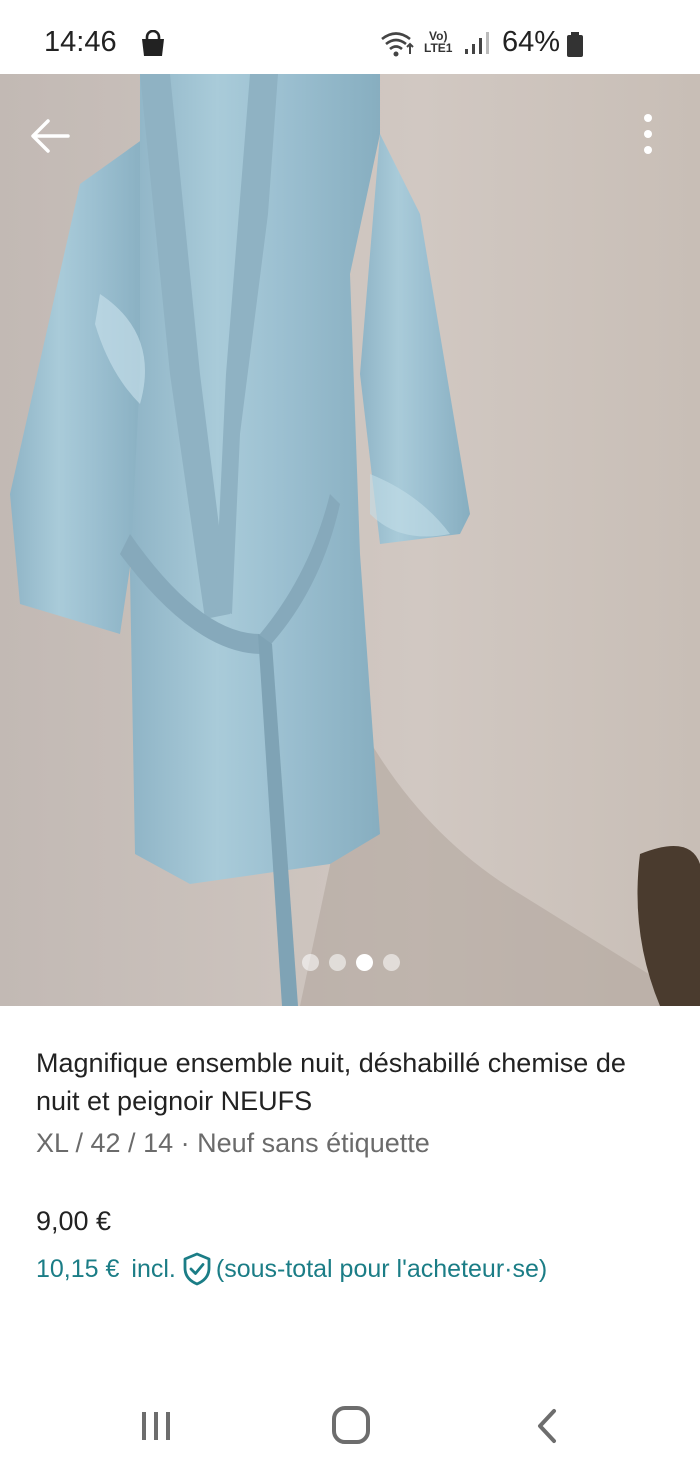 The image size is (700, 1478). What do you see at coordinates (381, 1268) in the screenshot?
I see `price-incl-note: (sous-total pour l'acheteur·se)` at bounding box center [381, 1268].